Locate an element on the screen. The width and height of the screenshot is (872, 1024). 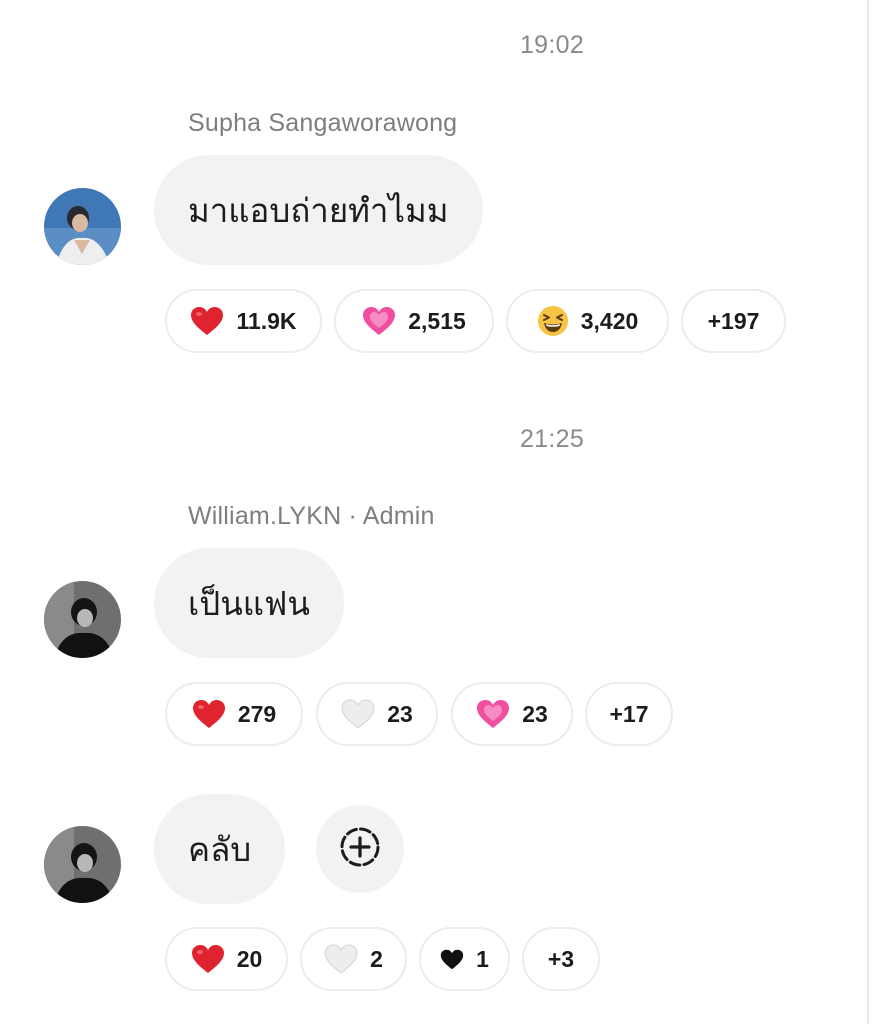
timestamp: 19:02 is located at coordinates (552, 45).